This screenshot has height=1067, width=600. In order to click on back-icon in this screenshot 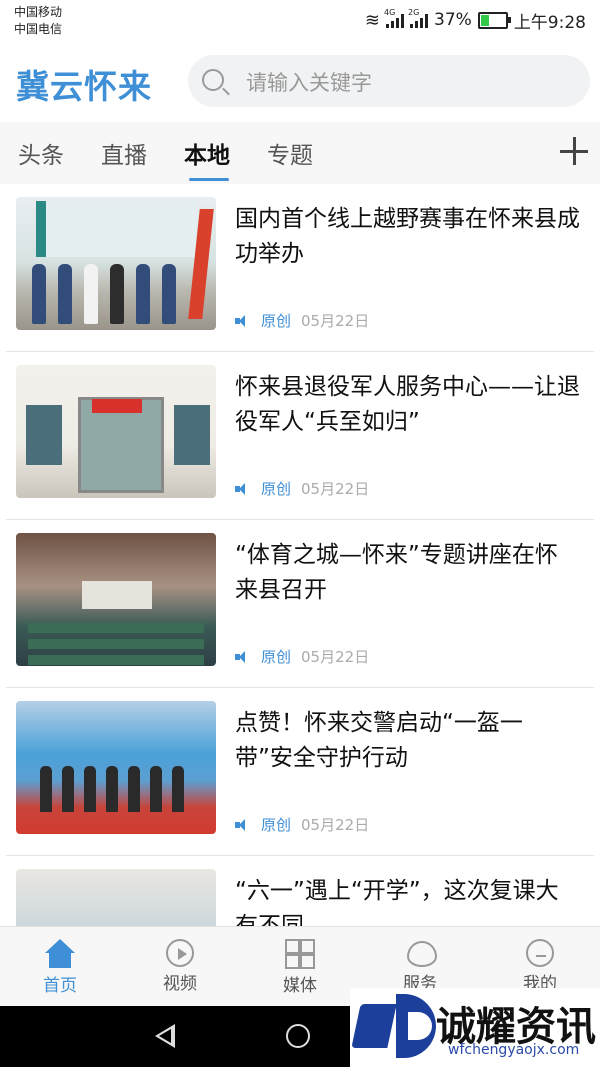, I will do `click(166, 1036)`.